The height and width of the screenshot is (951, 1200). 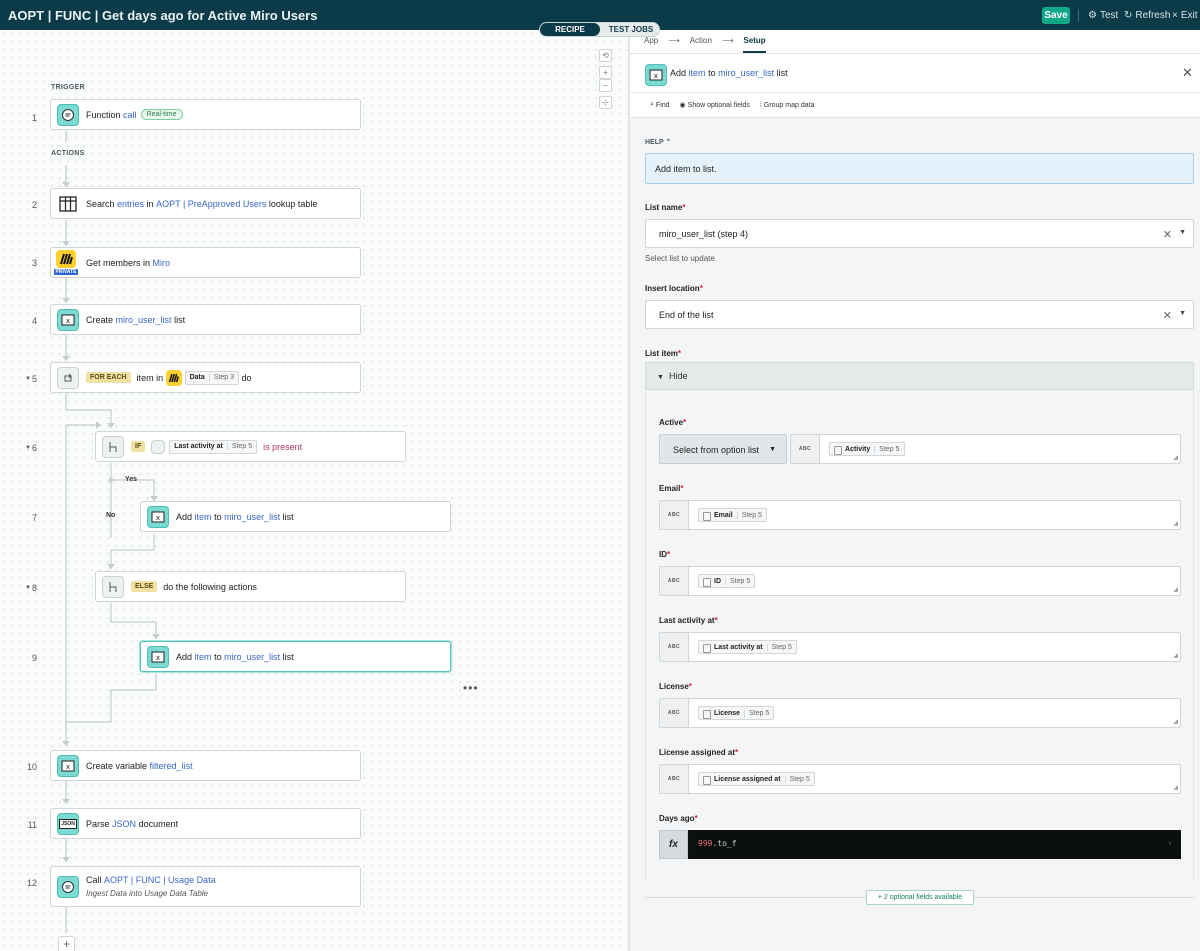 I want to click on formula-mode-icon: fx, so click(x=673, y=844).